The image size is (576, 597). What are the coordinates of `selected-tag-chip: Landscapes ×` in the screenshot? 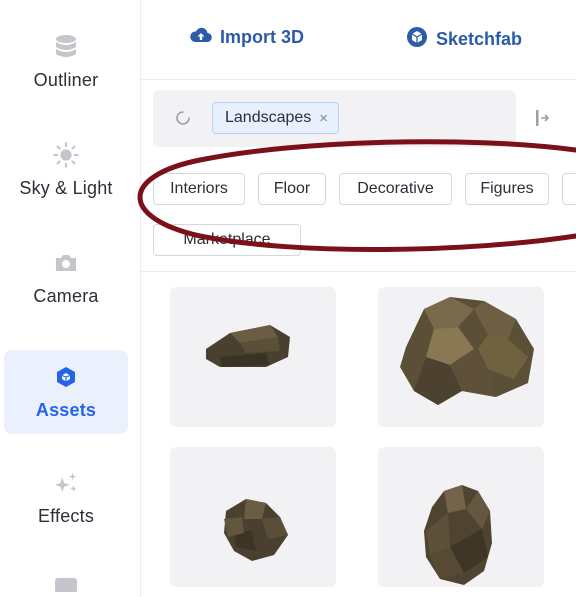 It's located at (276, 118).